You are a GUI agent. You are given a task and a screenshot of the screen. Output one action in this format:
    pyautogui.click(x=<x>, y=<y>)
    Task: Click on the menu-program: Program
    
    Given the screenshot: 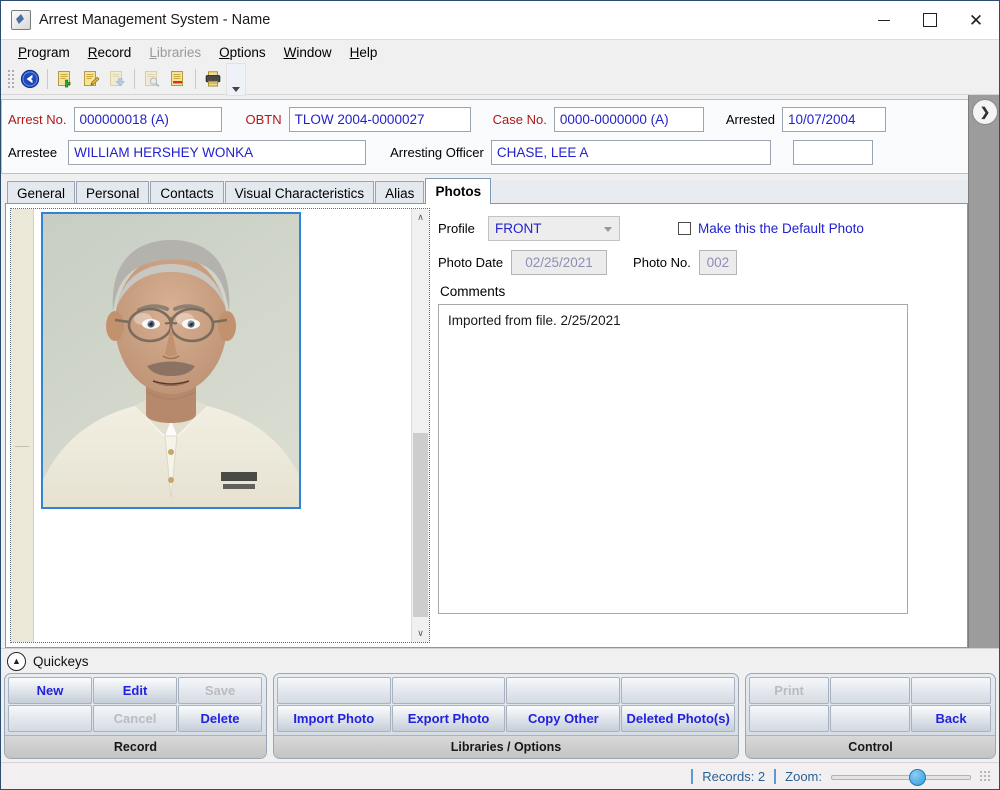 What is the action you would take?
    pyautogui.click(x=44, y=52)
    